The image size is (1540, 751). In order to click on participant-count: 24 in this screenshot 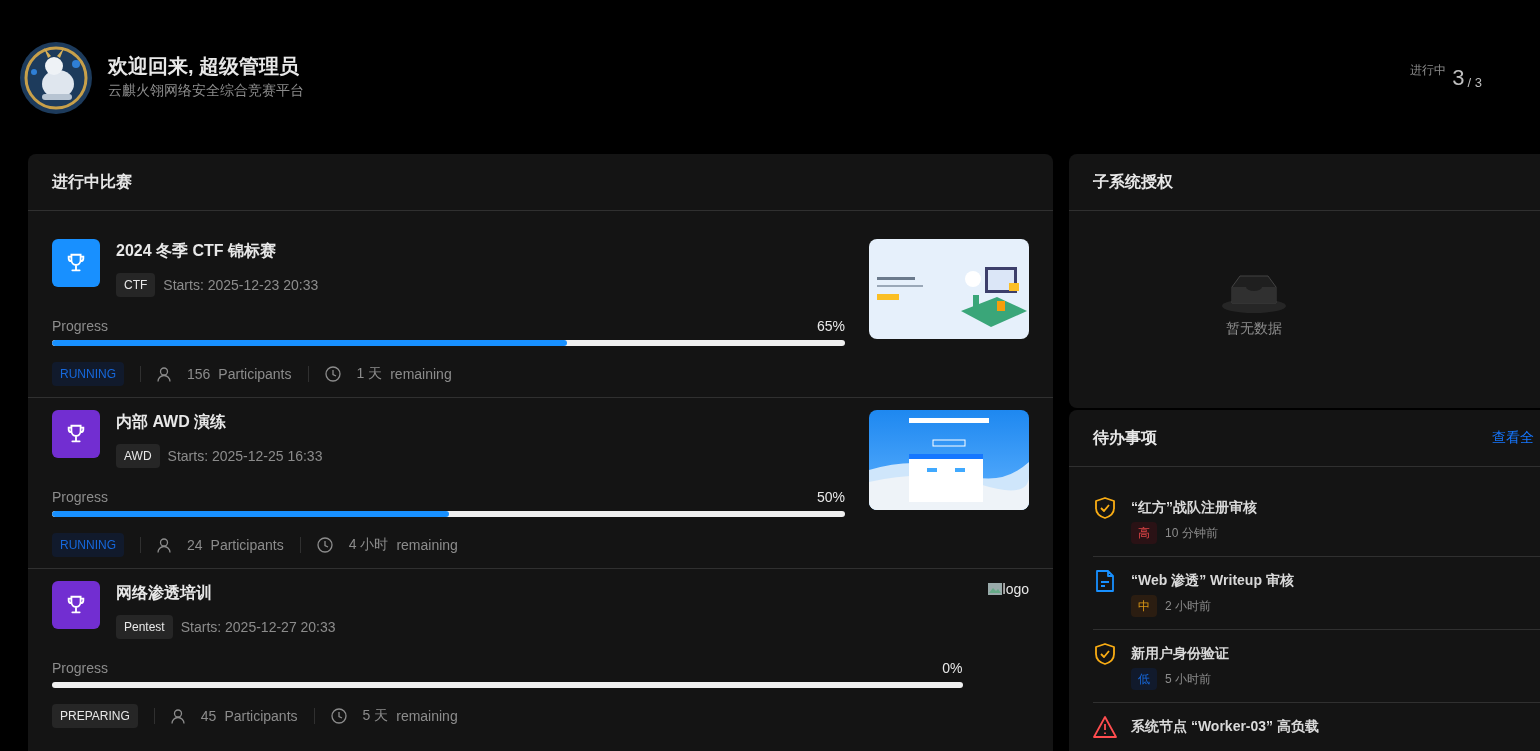, I will do `click(195, 545)`.